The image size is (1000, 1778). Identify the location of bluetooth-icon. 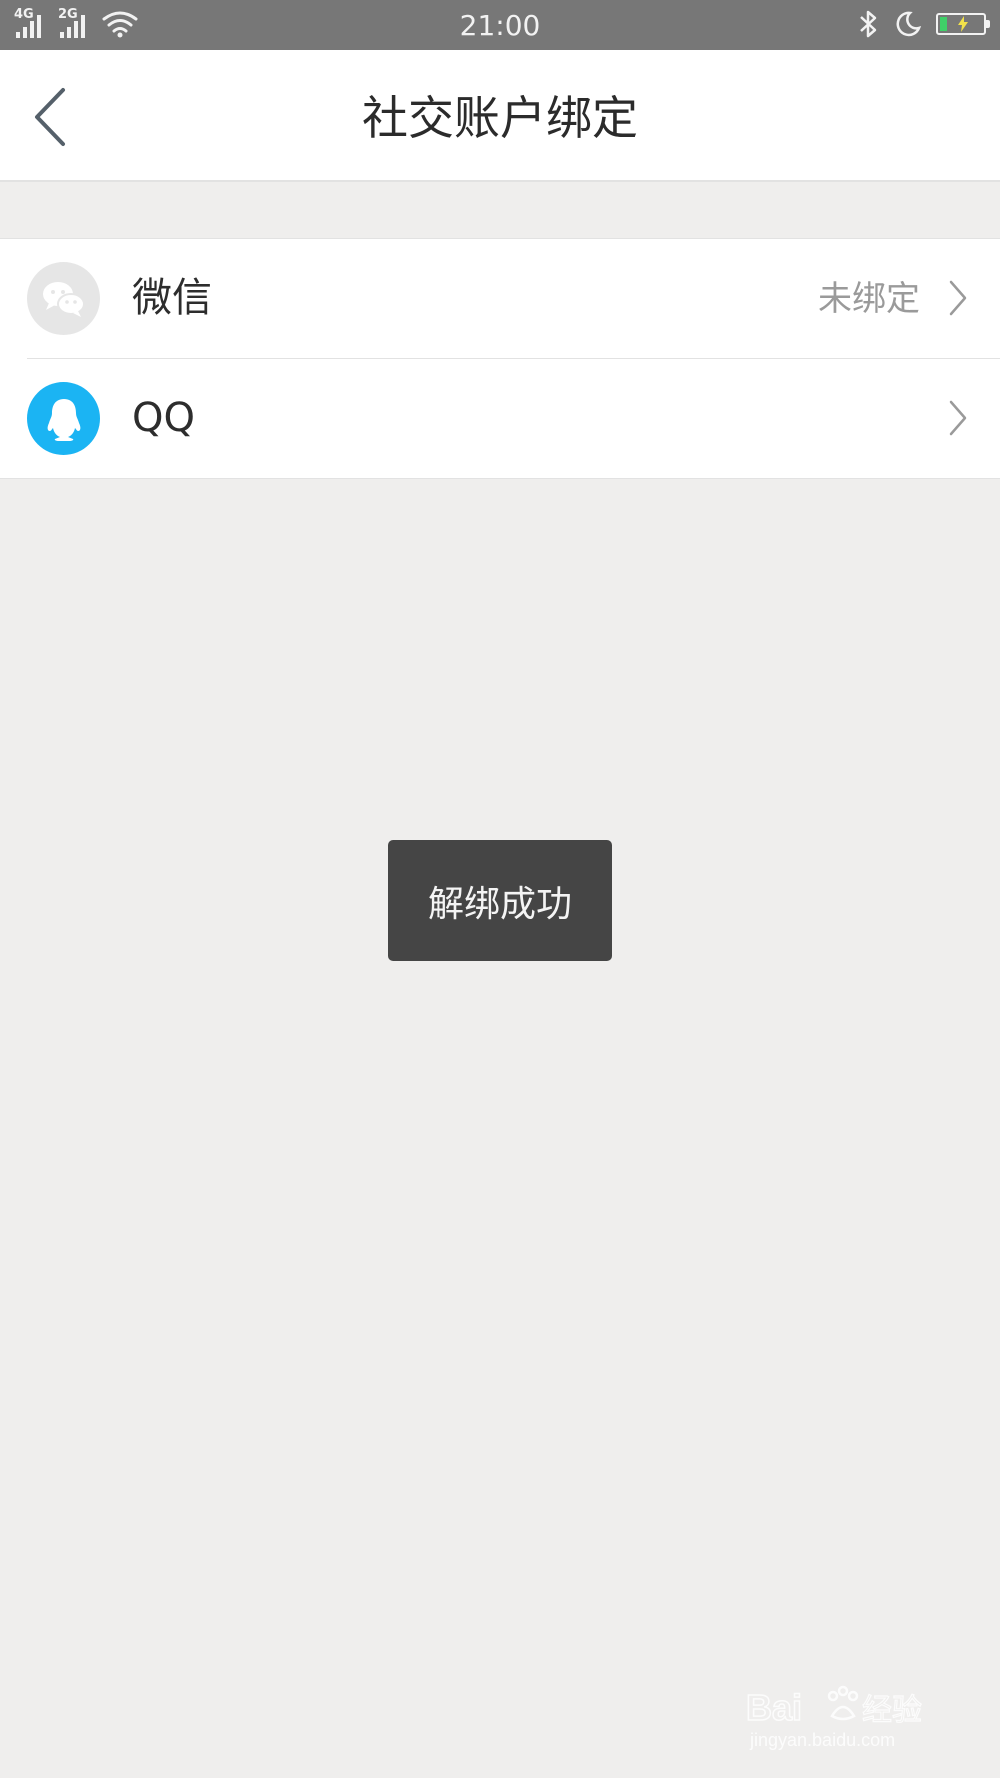
(868, 24).